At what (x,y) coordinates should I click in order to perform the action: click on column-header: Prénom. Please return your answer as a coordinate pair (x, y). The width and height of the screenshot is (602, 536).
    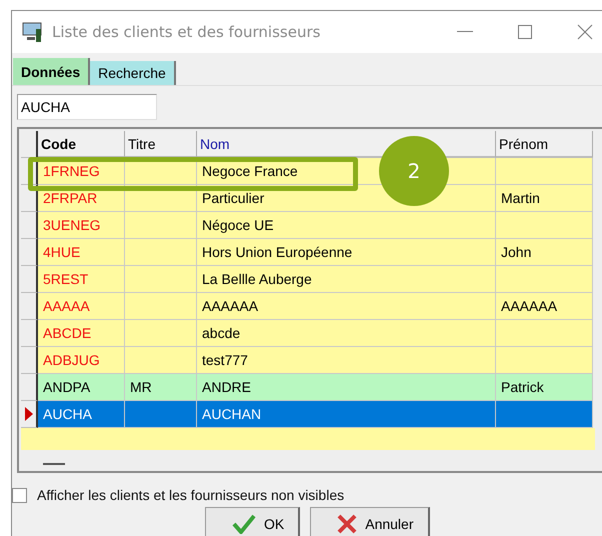
    Looking at the image, I should click on (544, 144).